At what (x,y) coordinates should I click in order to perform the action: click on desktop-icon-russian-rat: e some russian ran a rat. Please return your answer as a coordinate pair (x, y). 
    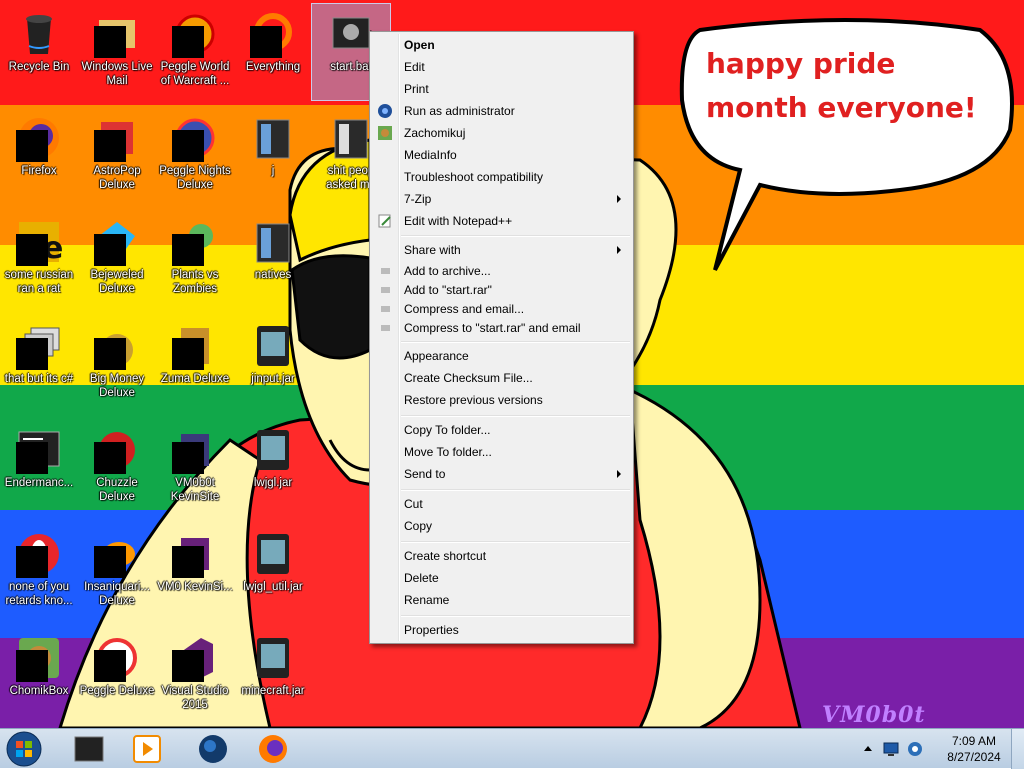
    Looking at the image, I should click on (39, 260).